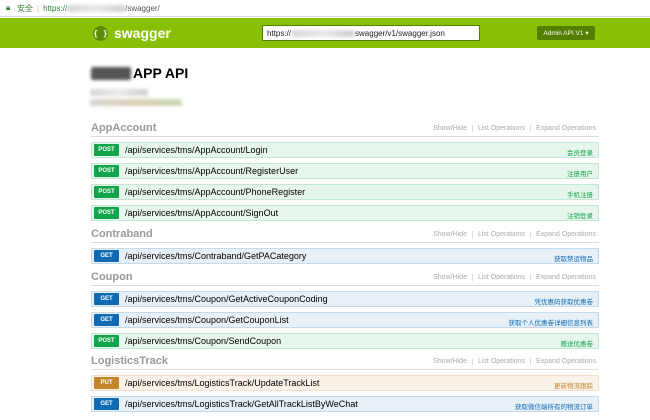 The height and width of the screenshot is (420, 650). Describe the element at coordinates (106, 383) in the screenshot. I see `http-method-badge: PUT` at that location.